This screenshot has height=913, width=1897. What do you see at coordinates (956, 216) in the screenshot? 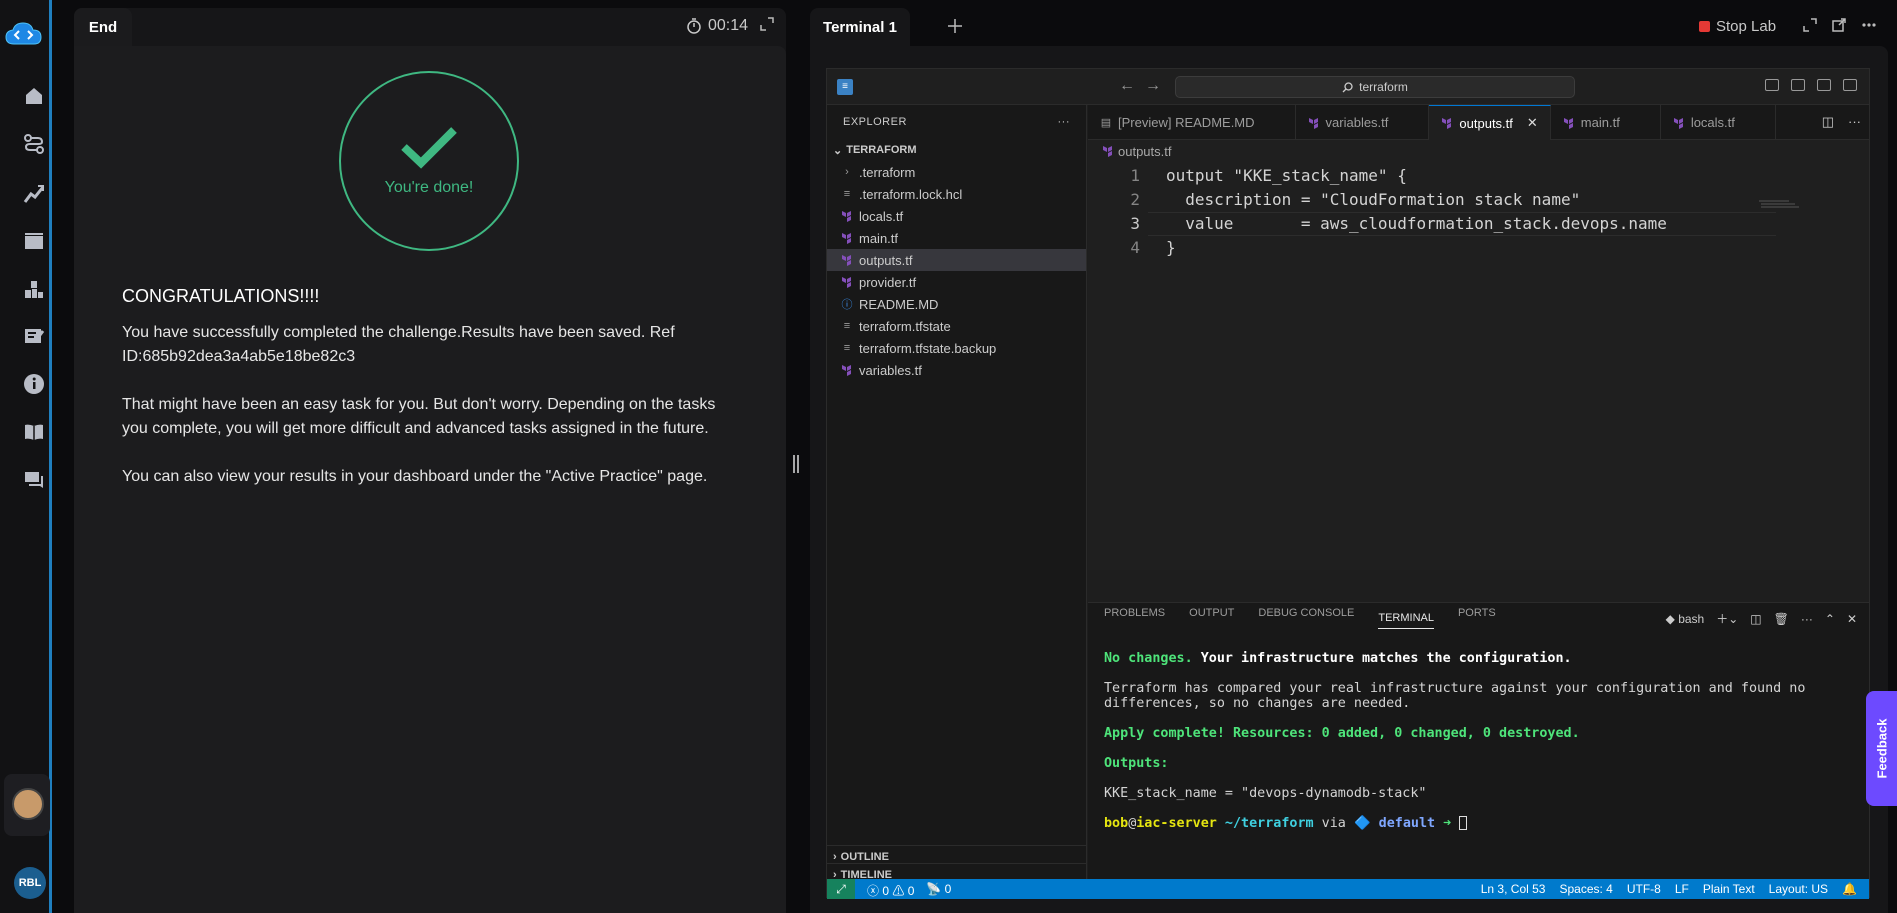
I see `file-item: locals.tf` at bounding box center [956, 216].